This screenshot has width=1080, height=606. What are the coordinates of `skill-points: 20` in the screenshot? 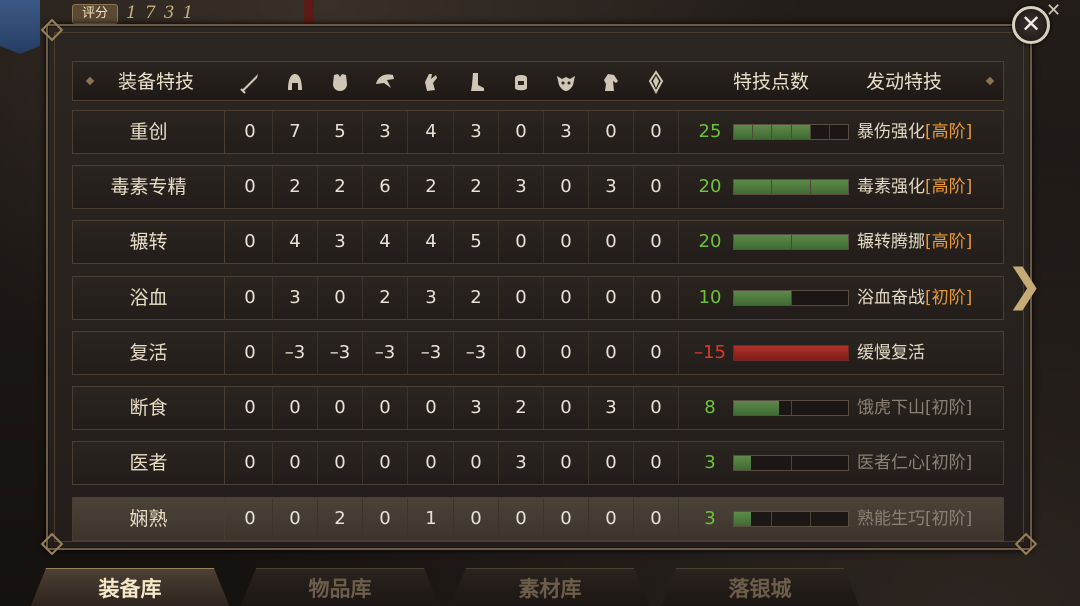 It's located at (710, 241).